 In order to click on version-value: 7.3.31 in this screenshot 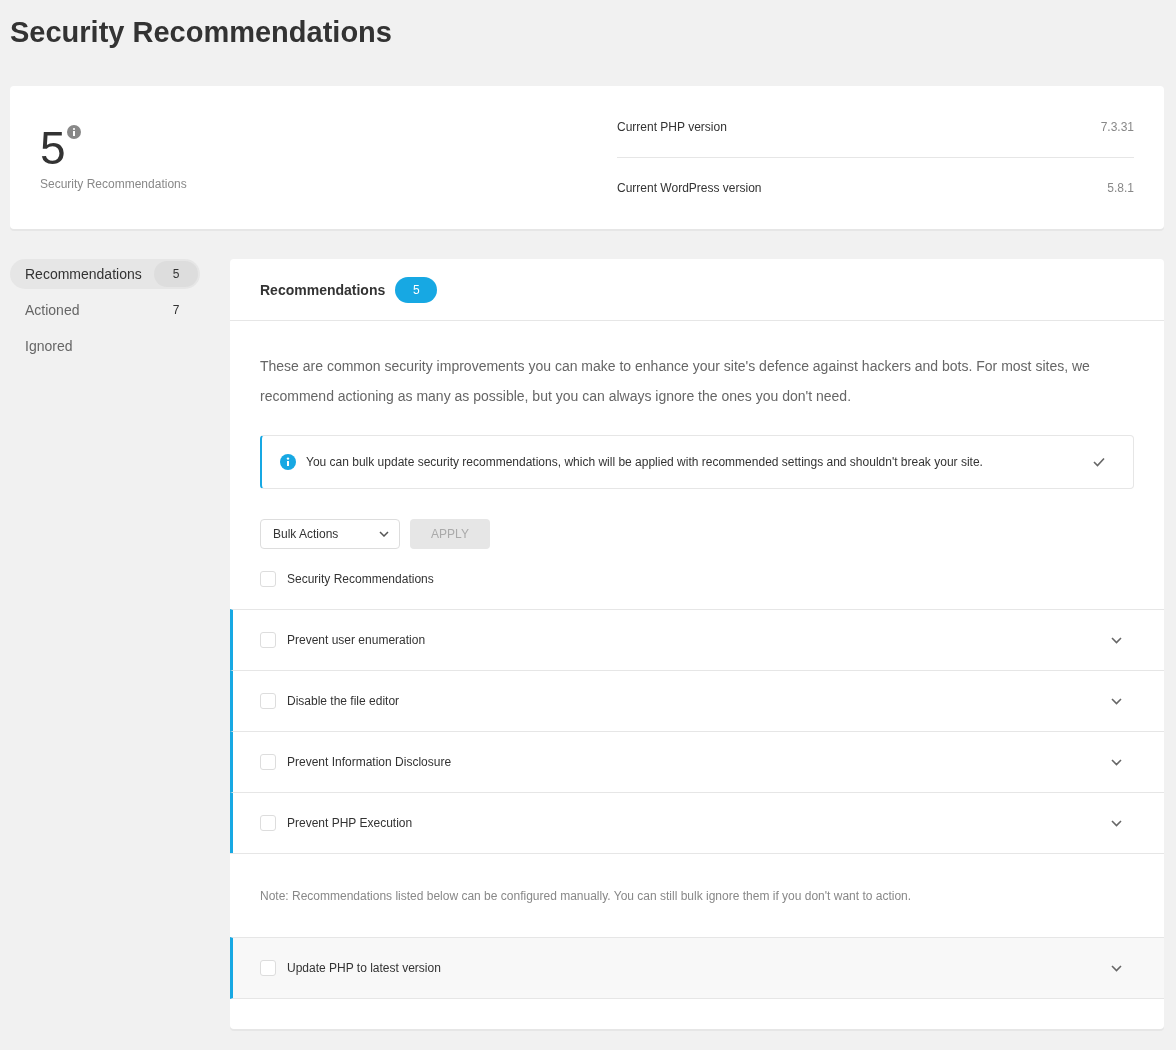, I will do `click(1117, 127)`.